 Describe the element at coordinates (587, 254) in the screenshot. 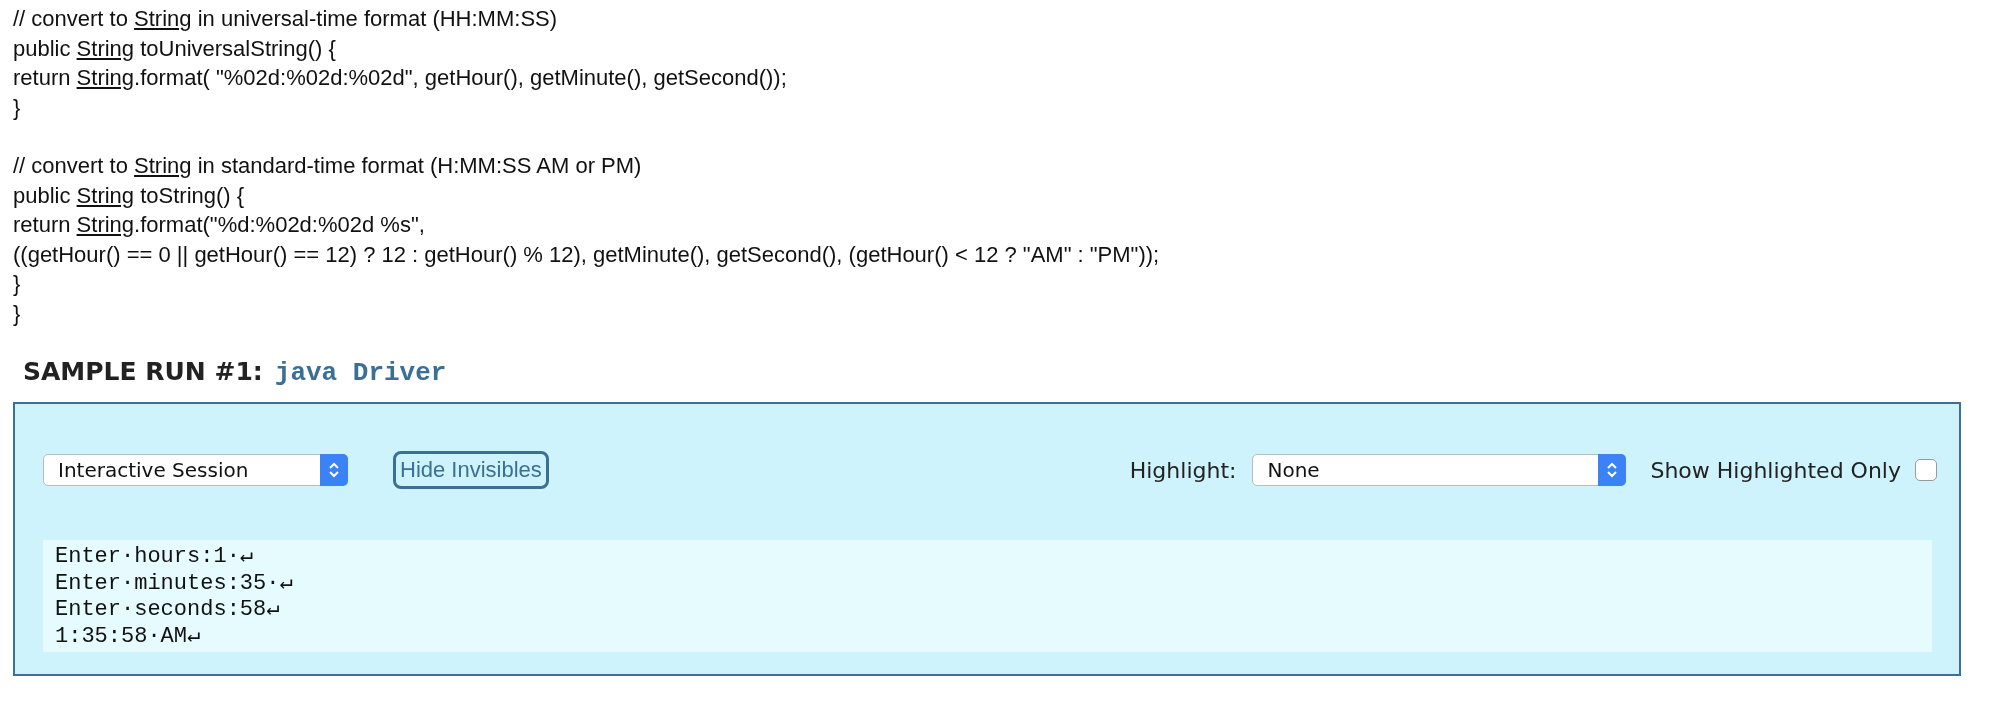

I see `code-line: ((getHour() == 0 || getHour() == 12) ? 12 : getHour() % 12), getMinute(), getSecond(), (getHour() < 12 ? "AM" : "PM"));` at that location.